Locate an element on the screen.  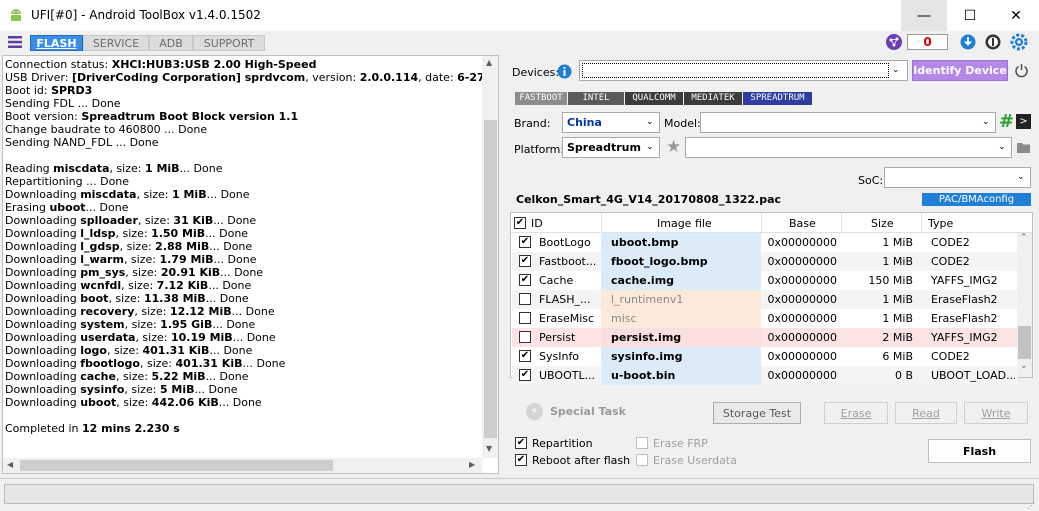
tab-support: SUPPORT is located at coordinates (229, 43).